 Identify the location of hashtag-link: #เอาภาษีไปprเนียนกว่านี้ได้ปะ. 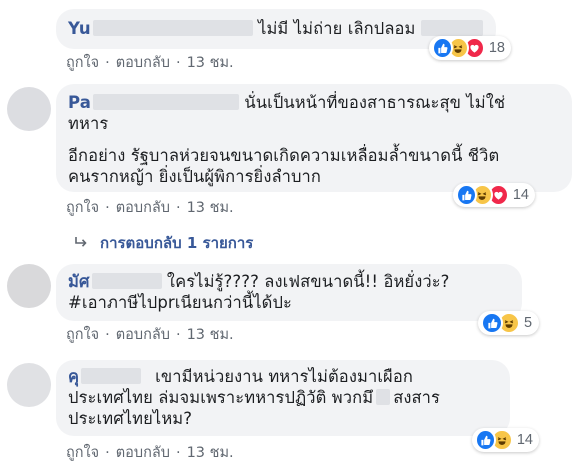
(289, 302).